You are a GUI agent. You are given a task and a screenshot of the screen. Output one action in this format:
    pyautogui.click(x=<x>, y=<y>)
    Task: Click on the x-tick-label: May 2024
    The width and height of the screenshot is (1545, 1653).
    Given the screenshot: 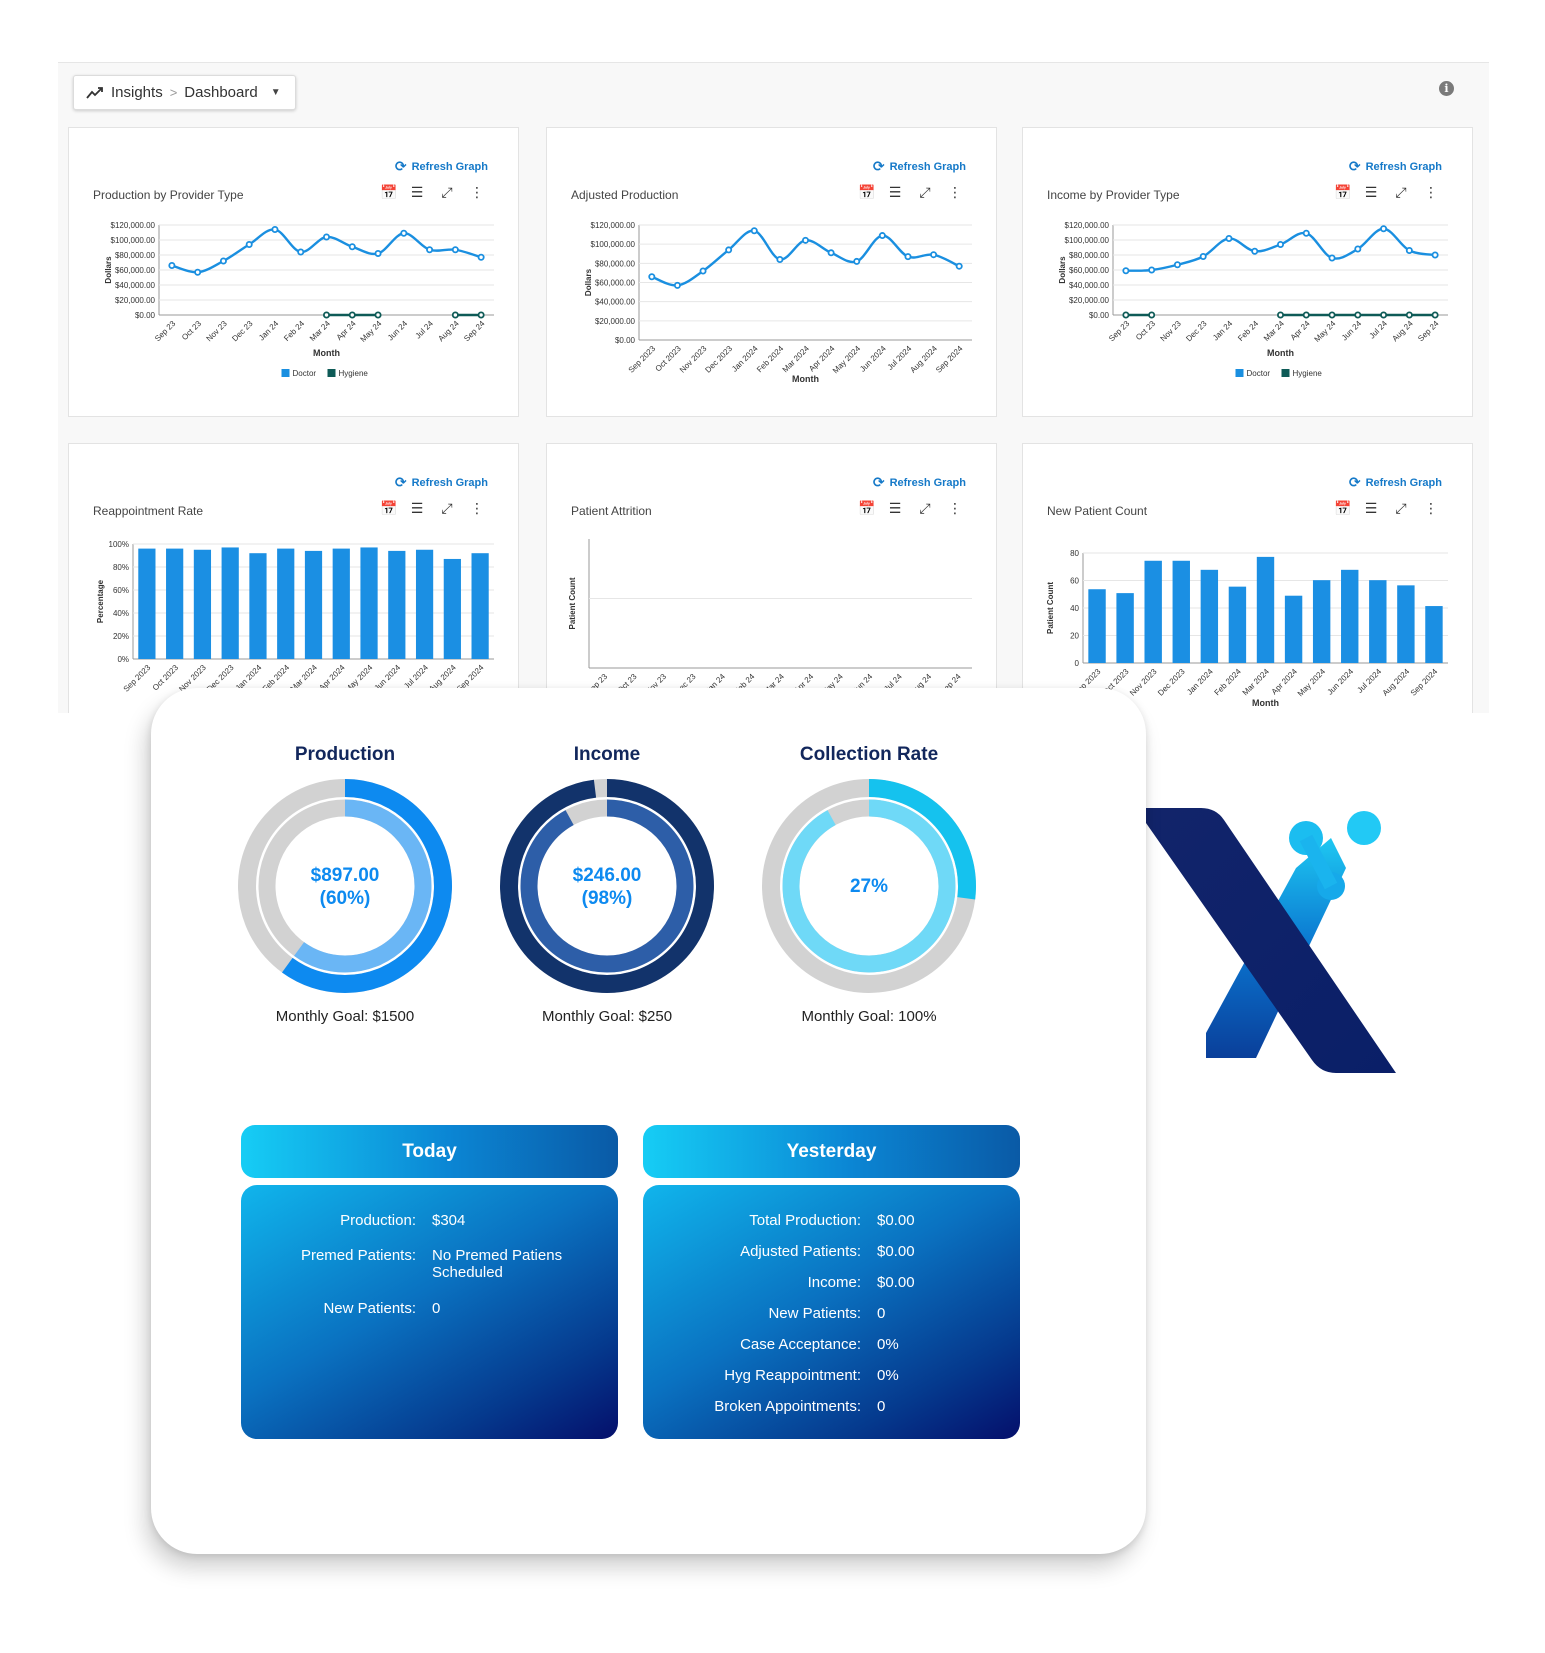 What is the action you would take?
    pyautogui.click(x=1312, y=683)
    